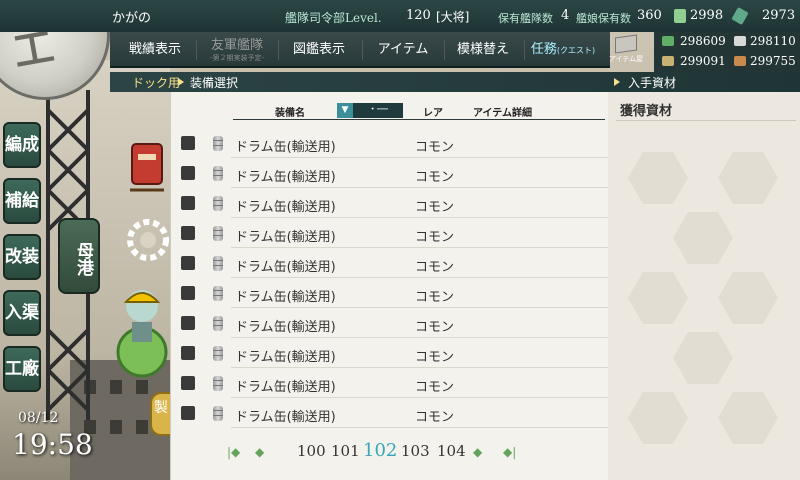 The width and height of the screenshot is (800, 480). Describe the element at coordinates (773, 41) in the screenshot. I see `ammo-value: 298110` at that location.